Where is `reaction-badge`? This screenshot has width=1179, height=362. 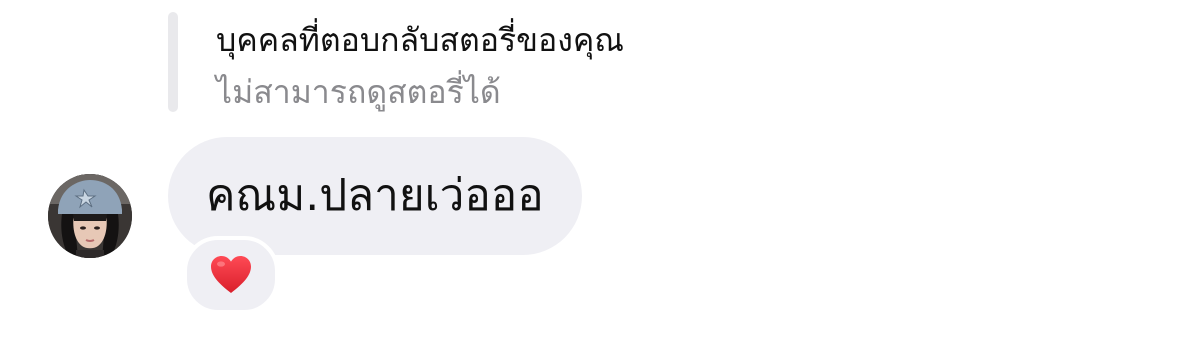
reaction-badge is located at coordinates (231, 275).